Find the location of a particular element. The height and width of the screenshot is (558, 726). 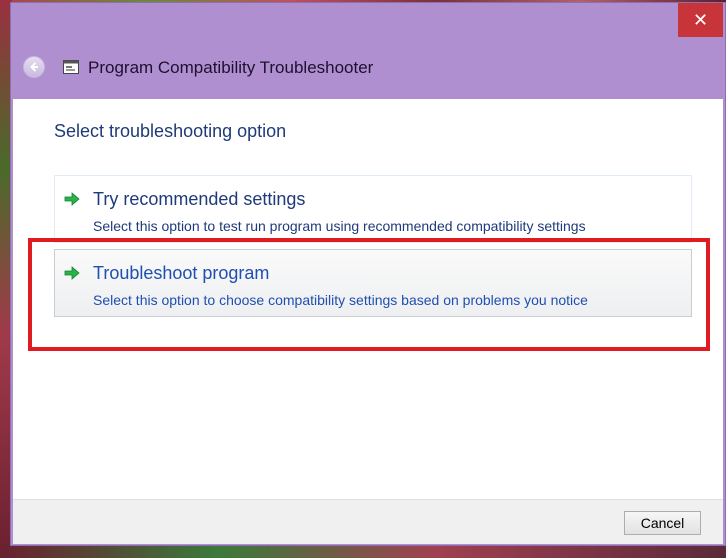

cancel-button: Cancel is located at coordinates (662, 523).